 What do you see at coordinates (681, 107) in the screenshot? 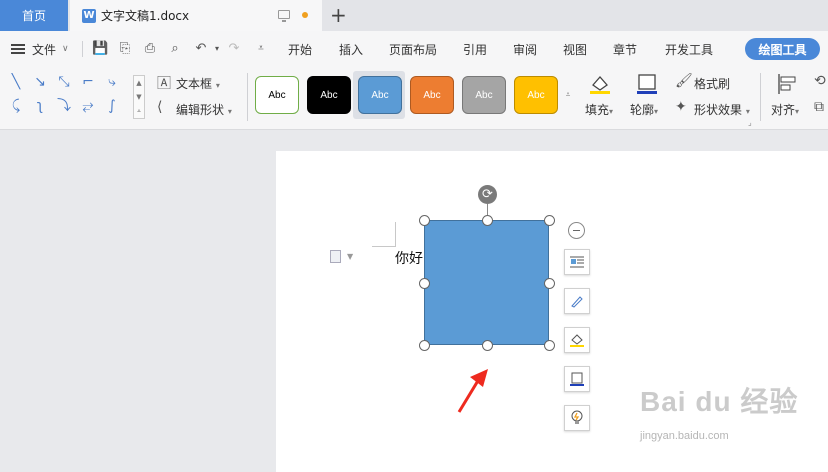
I see `shape-effects-icon: ✦` at bounding box center [681, 107].